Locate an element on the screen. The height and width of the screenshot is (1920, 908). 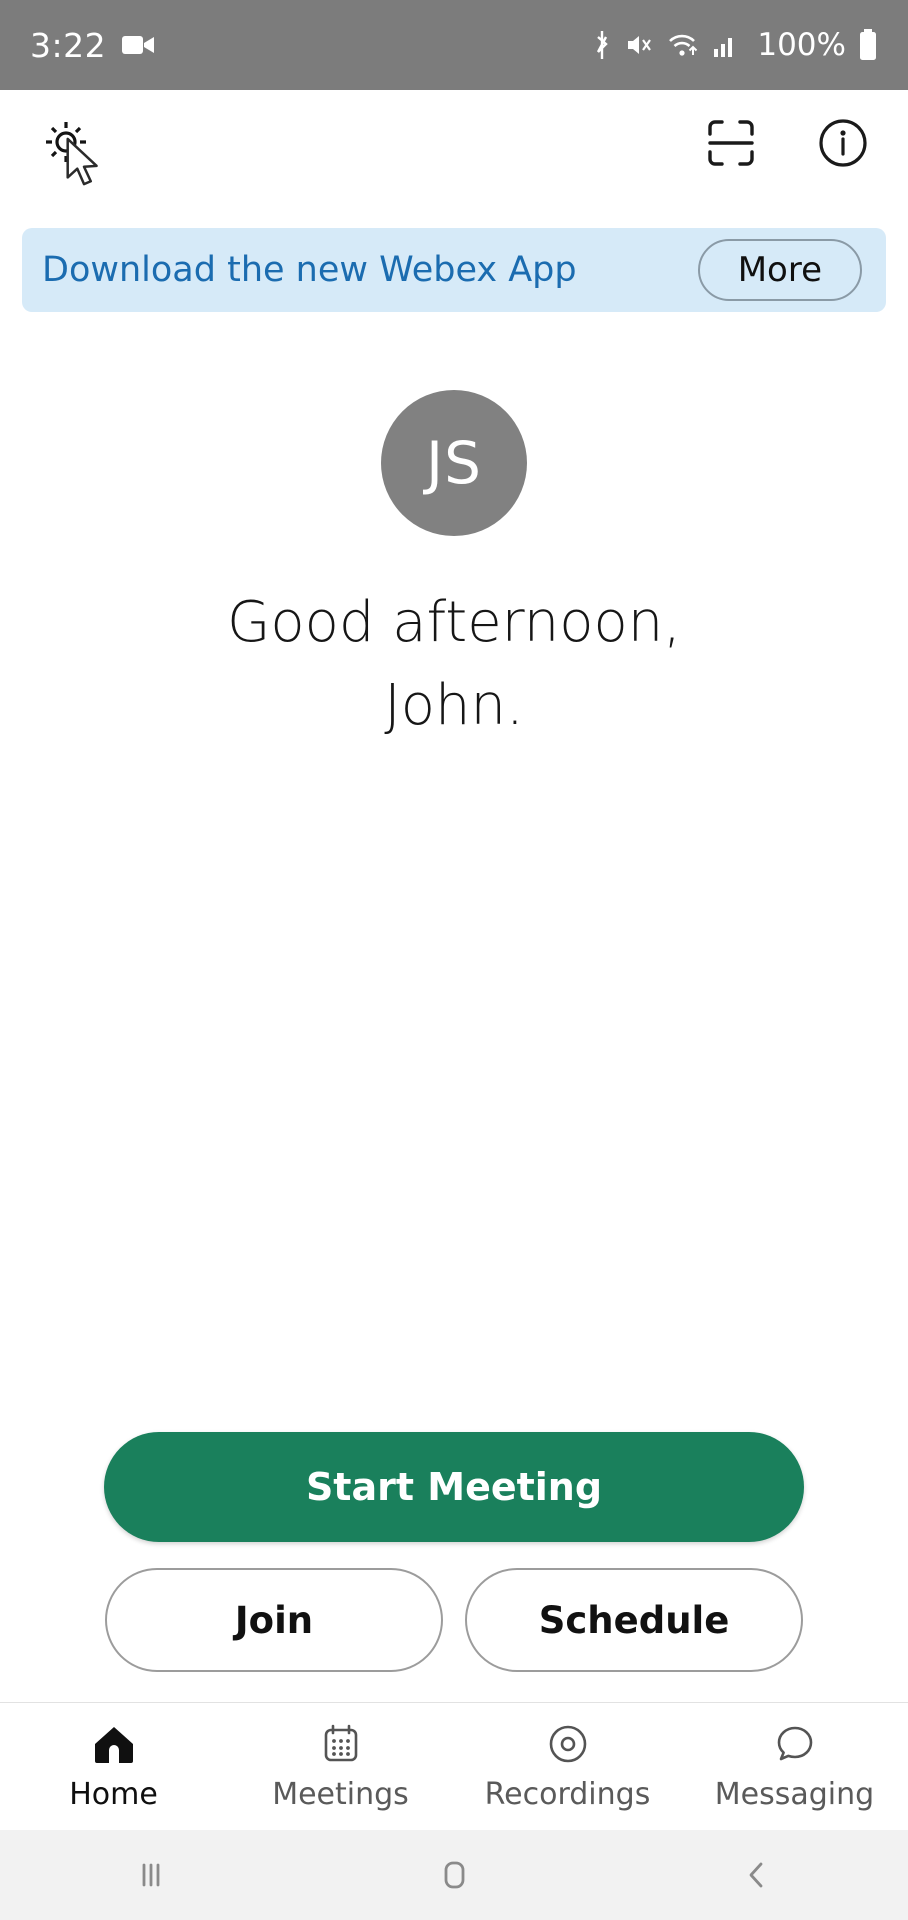
avatar: JS is located at coordinates (454, 463).